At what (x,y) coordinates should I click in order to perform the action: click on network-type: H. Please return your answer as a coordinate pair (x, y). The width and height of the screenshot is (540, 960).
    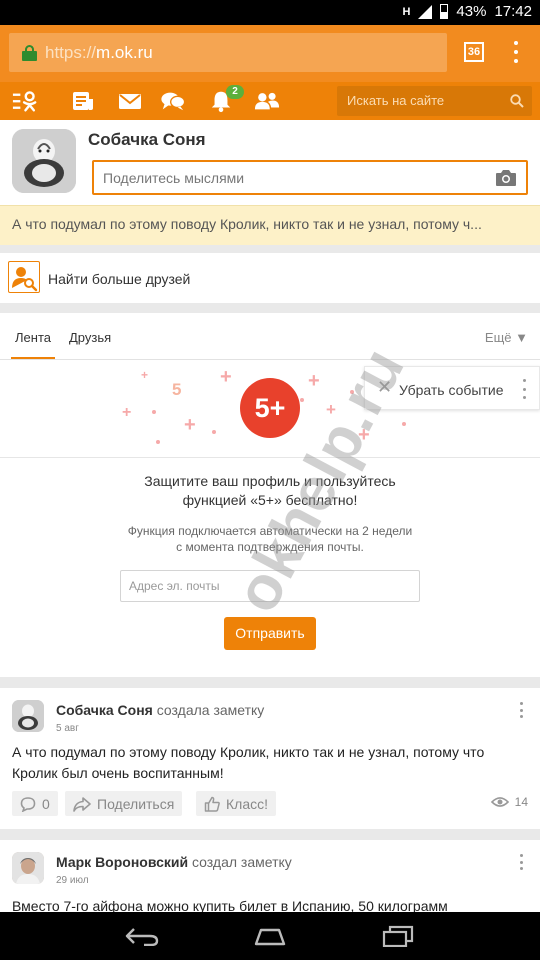
    Looking at the image, I should click on (406, 11).